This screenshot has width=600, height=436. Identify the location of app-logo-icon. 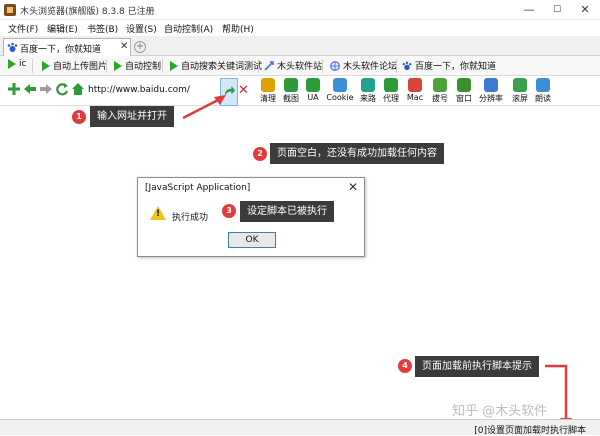
(10, 10).